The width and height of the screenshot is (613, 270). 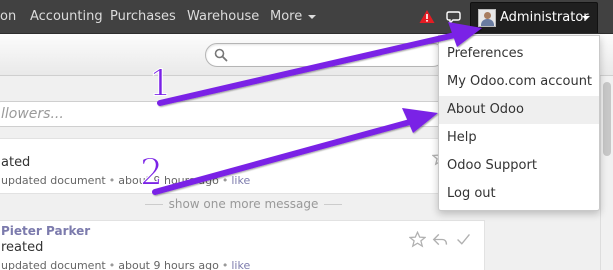 What do you see at coordinates (519, 82) in the screenshot?
I see `menu-item-odoo-account: My Odoo.com account` at bounding box center [519, 82].